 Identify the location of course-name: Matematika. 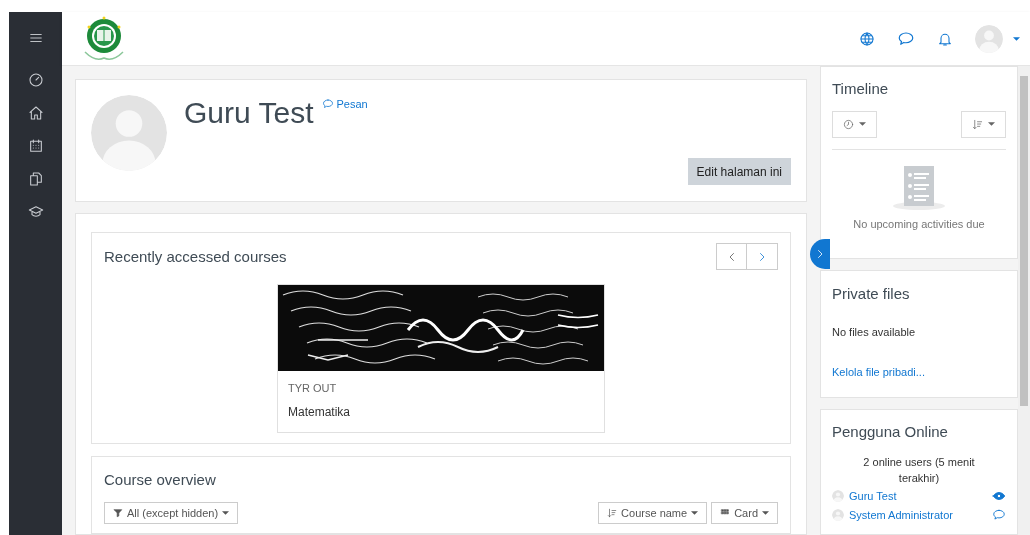
(320, 412).